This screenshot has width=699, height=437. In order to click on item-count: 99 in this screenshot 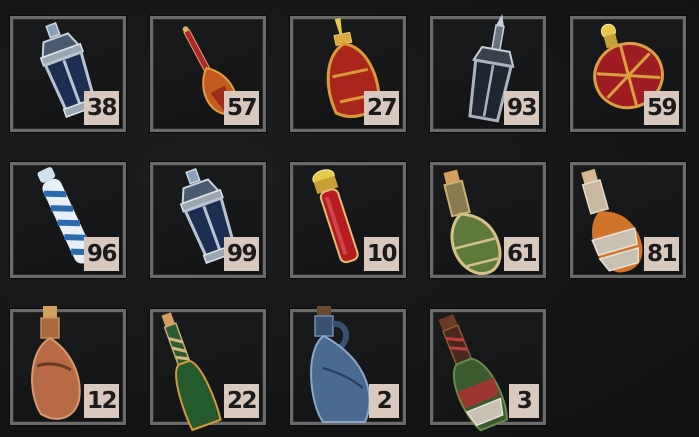, I will do `click(241, 254)`.